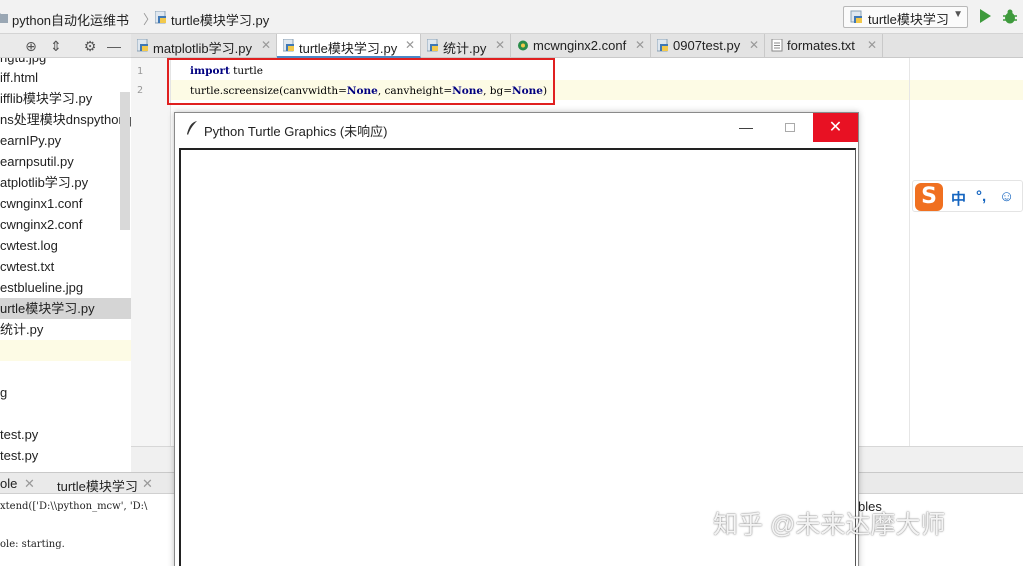 This screenshot has width=1023, height=566. Describe the element at coordinates (97, 485) in the screenshot. I see `tab-turtle-run: turtle模块学习` at that location.